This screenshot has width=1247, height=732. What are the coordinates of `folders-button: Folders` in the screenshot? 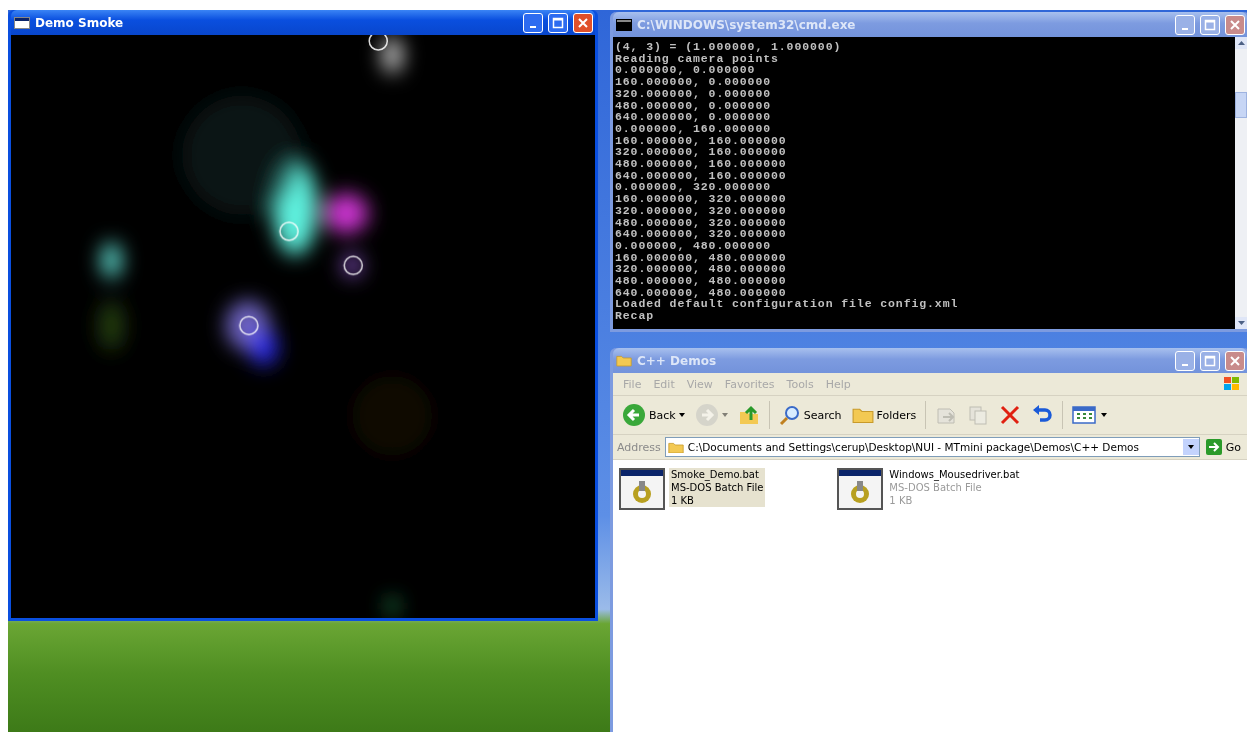 It's located at (884, 415).